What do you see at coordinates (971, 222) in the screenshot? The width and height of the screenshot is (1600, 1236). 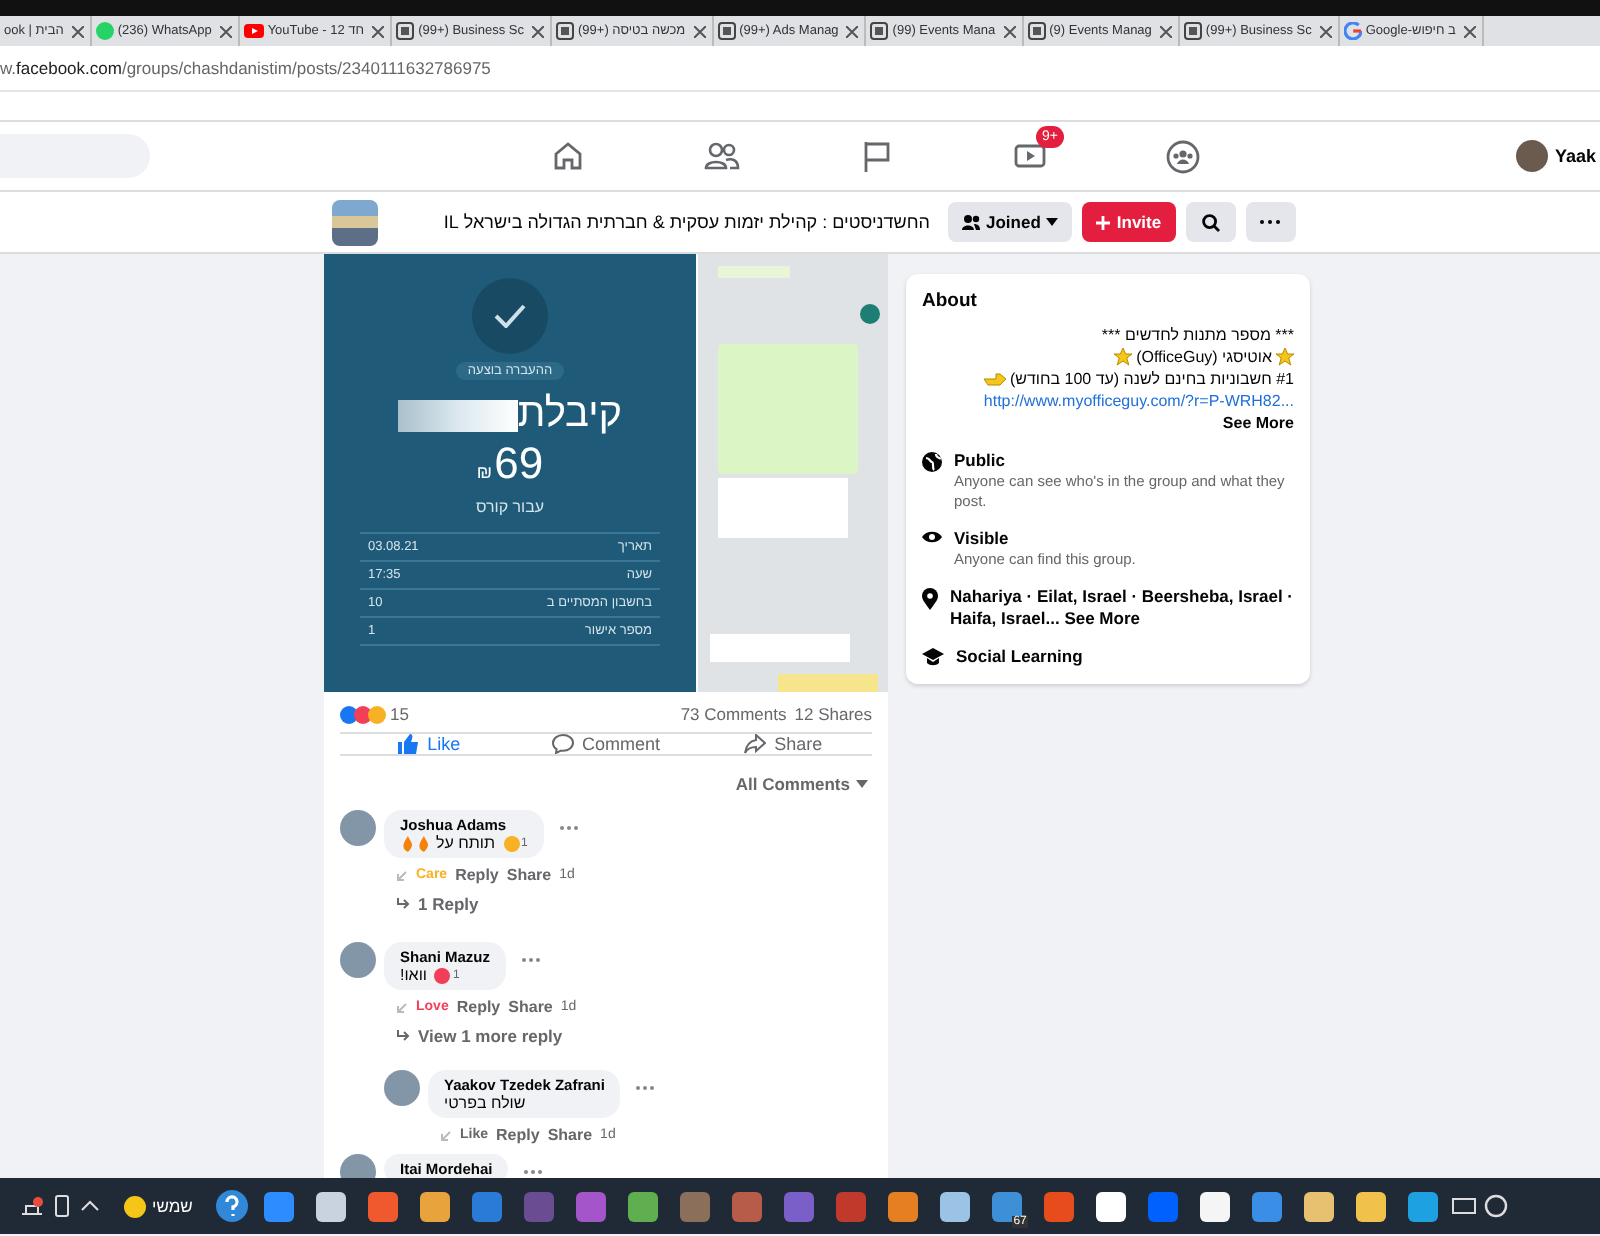 I see `people-icon` at bounding box center [971, 222].